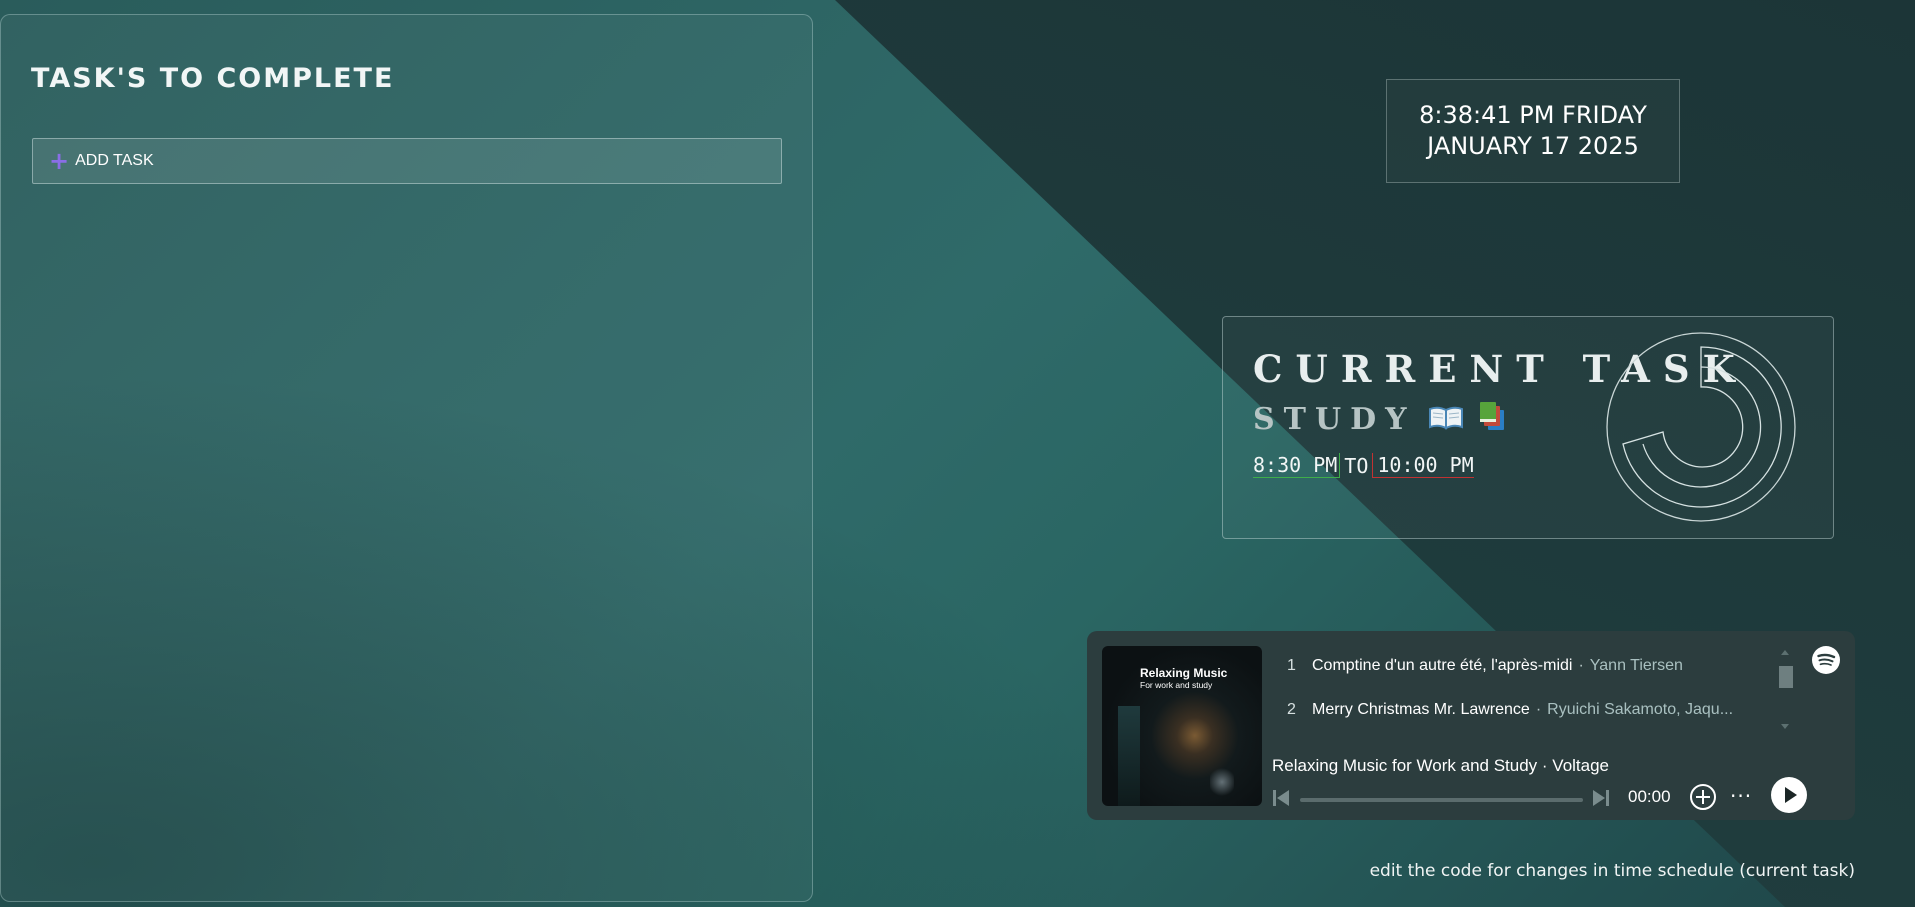 This screenshot has height=907, width=1915. I want to click on start-time: 8:30 PM, so click(1297, 465).